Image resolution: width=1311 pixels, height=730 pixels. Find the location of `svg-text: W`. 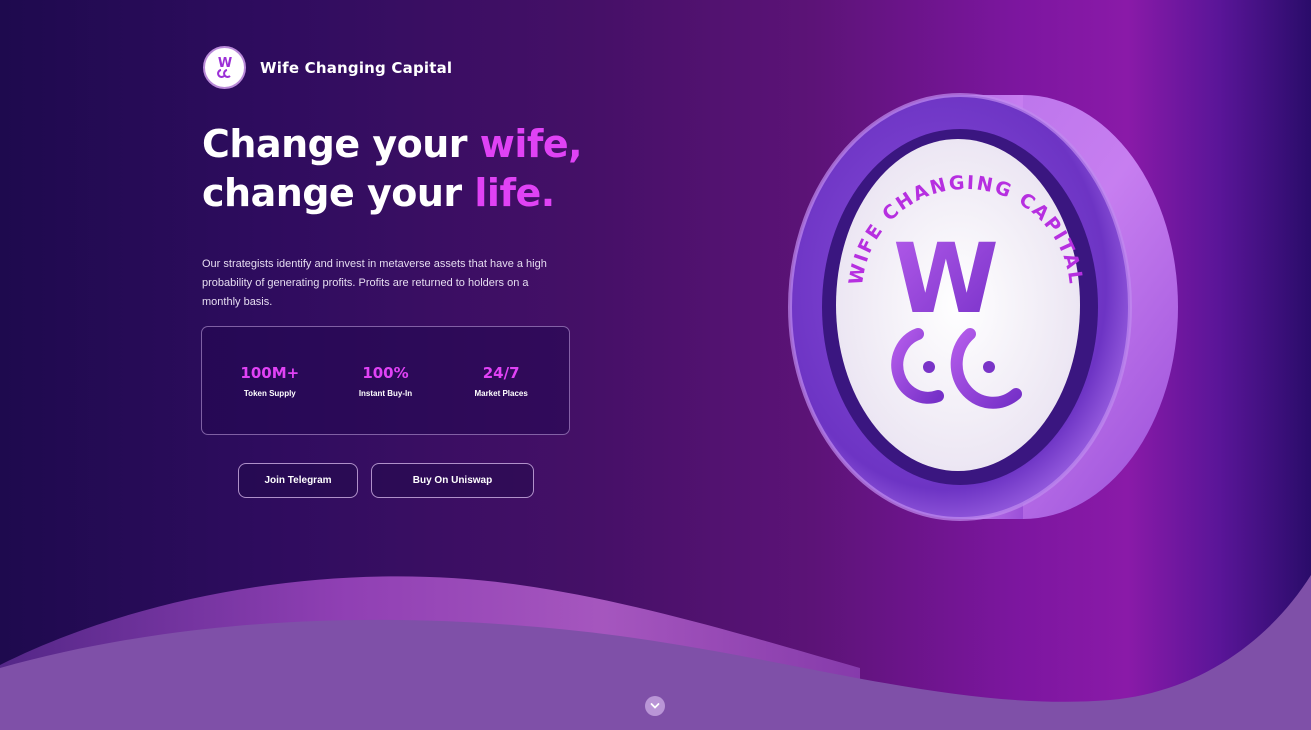

svg-text: W is located at coordinates (224, 63).